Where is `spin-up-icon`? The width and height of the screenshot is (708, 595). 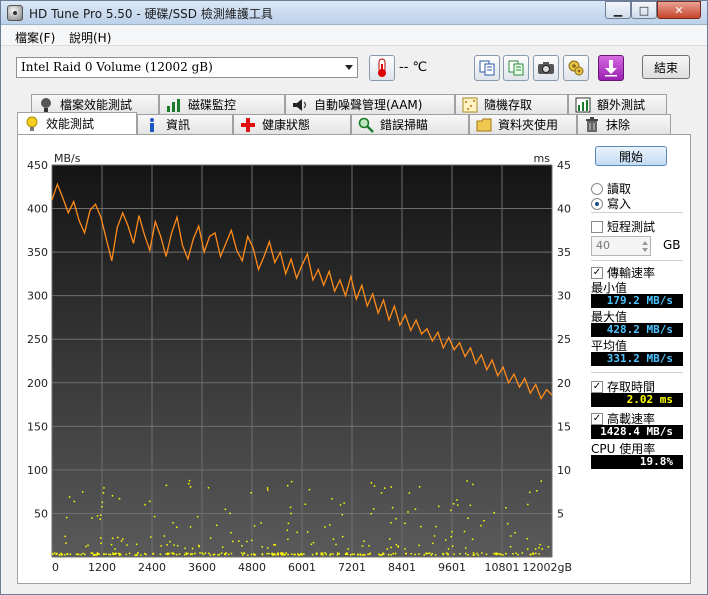 spin-up-icon is located at coordinates (645, 243).